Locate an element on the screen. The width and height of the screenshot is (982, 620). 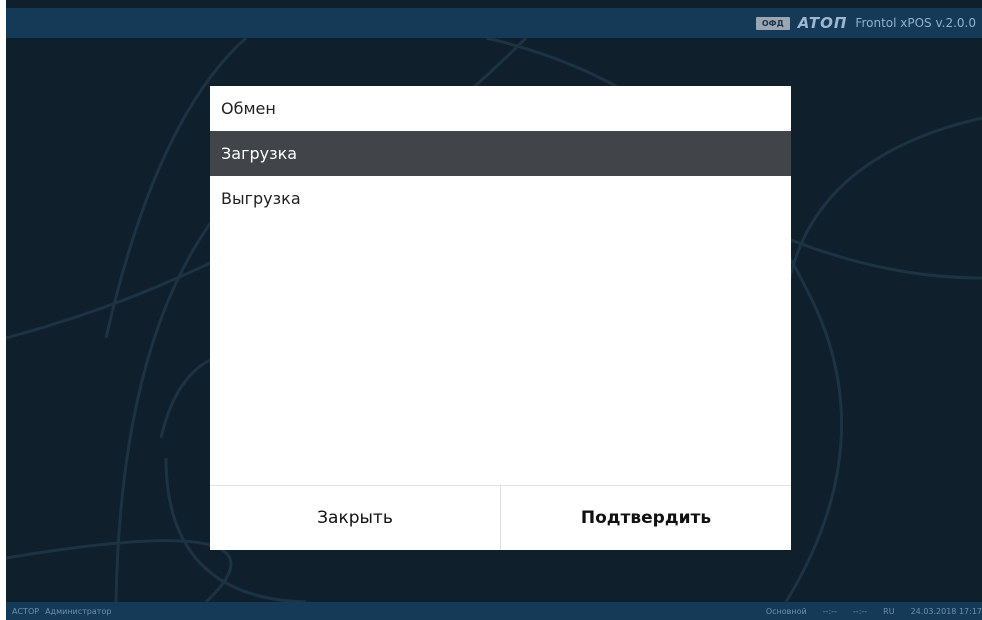
dialog-title: Обмен is located at coordinates (248, 108).